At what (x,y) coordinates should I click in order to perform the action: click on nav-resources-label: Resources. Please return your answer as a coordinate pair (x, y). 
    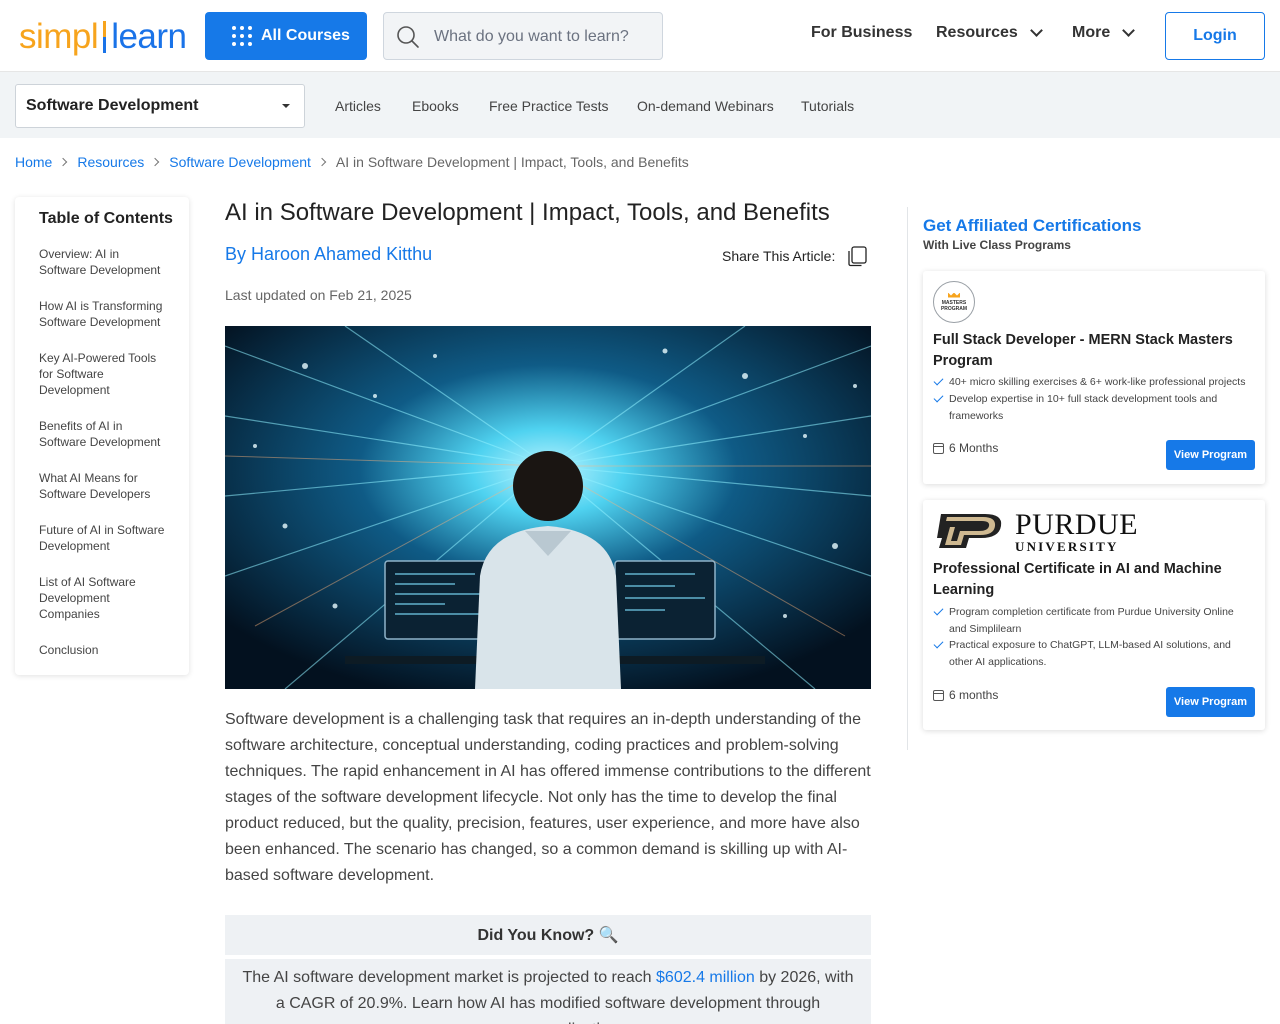
    Looking at the image, I should click on (977, 32).